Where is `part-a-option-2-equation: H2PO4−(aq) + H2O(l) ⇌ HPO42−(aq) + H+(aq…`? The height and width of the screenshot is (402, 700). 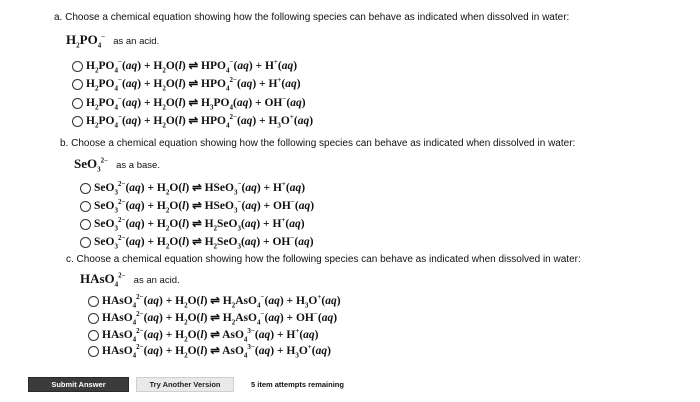
part-a-option-2-equation: H2PO4−(aq) + H2O(l) ⇌ HPO42−(aq) + H+(aq… is located at coordinates (193, 84).